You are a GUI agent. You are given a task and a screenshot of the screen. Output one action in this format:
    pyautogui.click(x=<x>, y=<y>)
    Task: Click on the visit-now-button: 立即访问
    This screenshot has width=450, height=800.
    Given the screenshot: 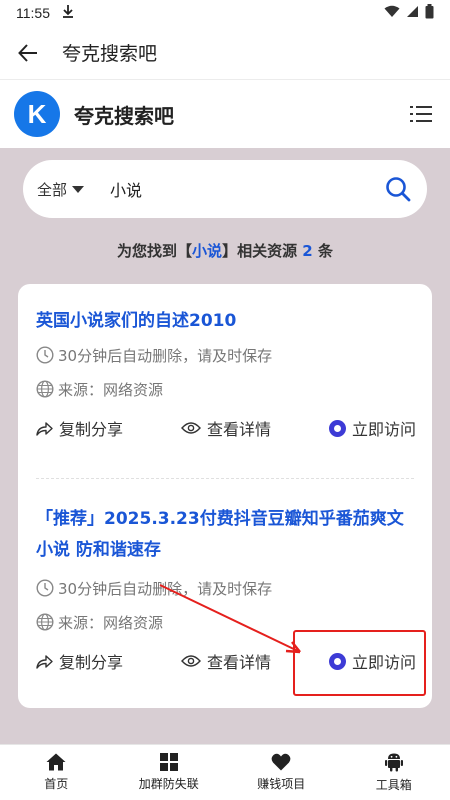 What is the action you would take?
    pyautogui.click(x=372, y=428)
    